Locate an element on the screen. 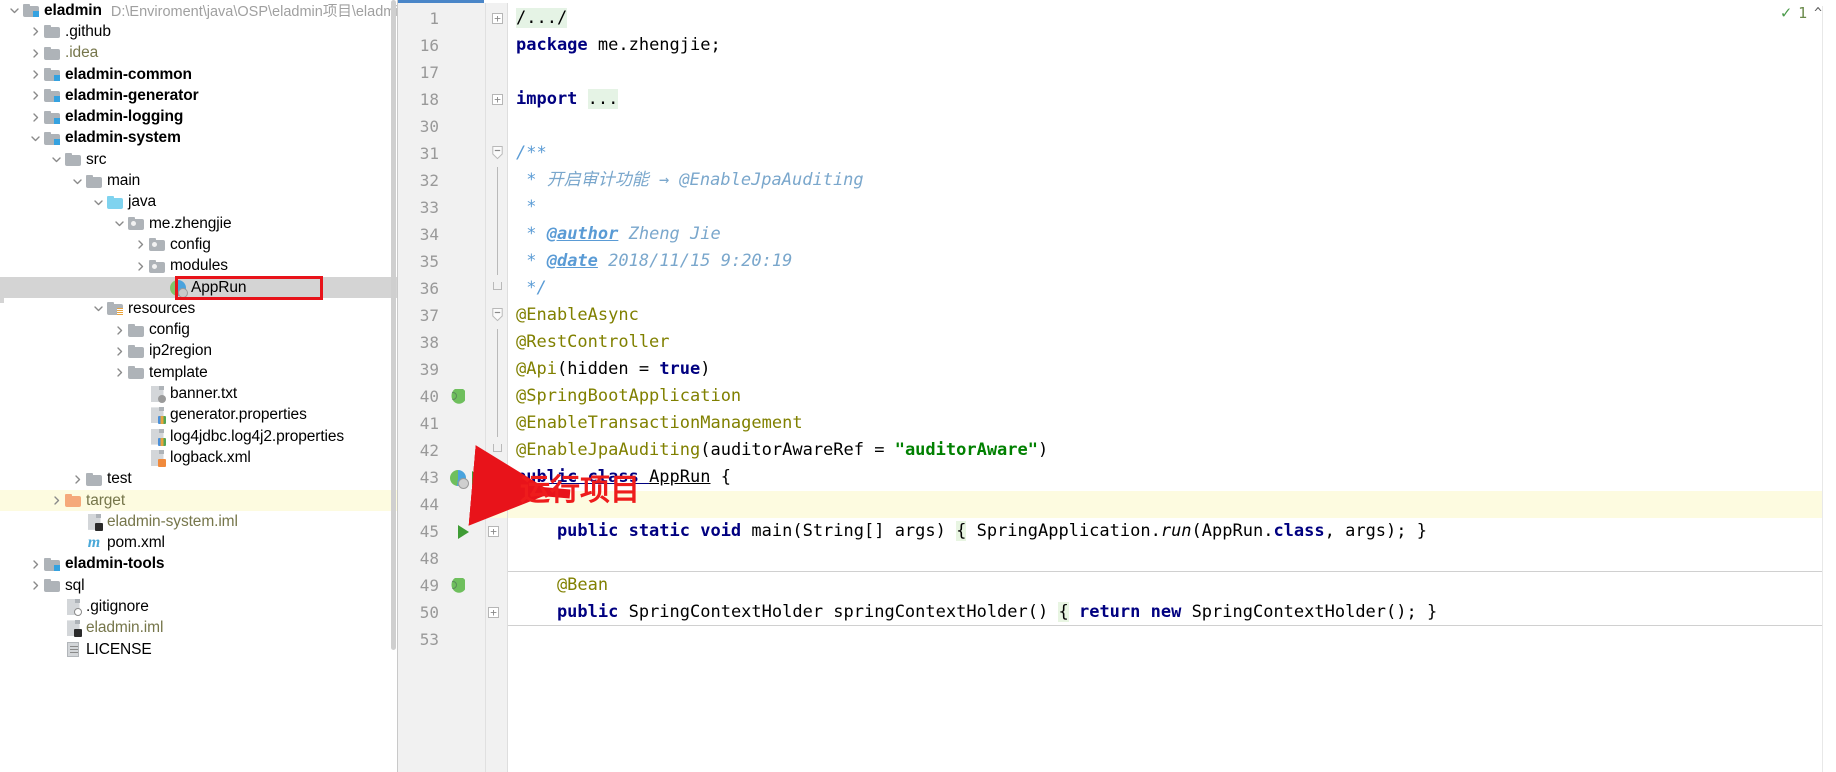 The width and height of the screenshot is (1836, 772). tree-item-eladmin-logging: eladmin-logging is located at coordinates (198, 117).